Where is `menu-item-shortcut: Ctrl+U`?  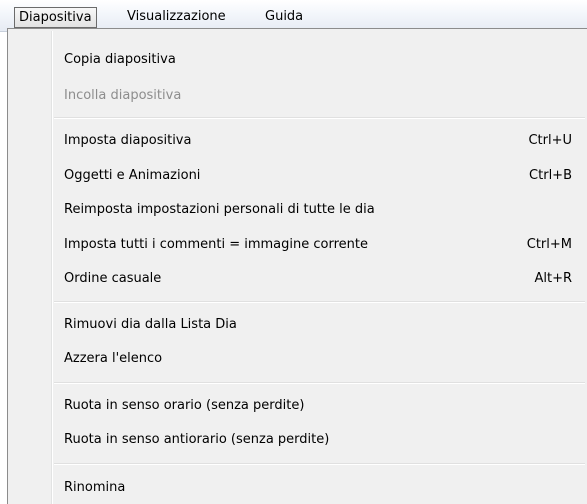 menu-item-shortcut: Ctrl+U is located at coordinates (550, 140).